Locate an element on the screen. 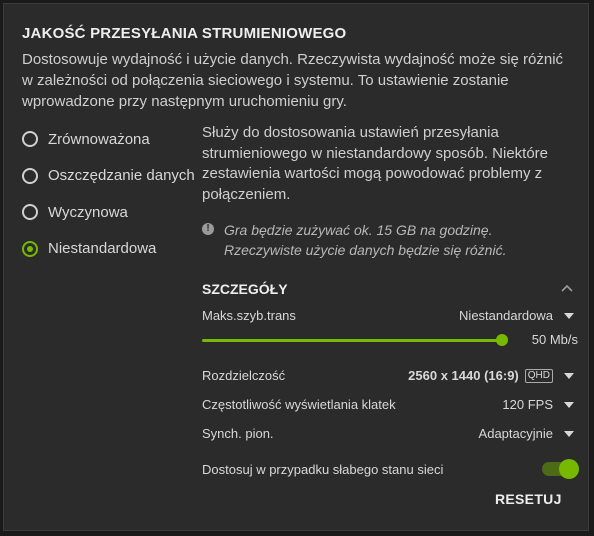 Image resolution: width=594 pixels, height=536 pixels. max-bitrate-value: Niestandardowa is located at coordinates (506, 315).